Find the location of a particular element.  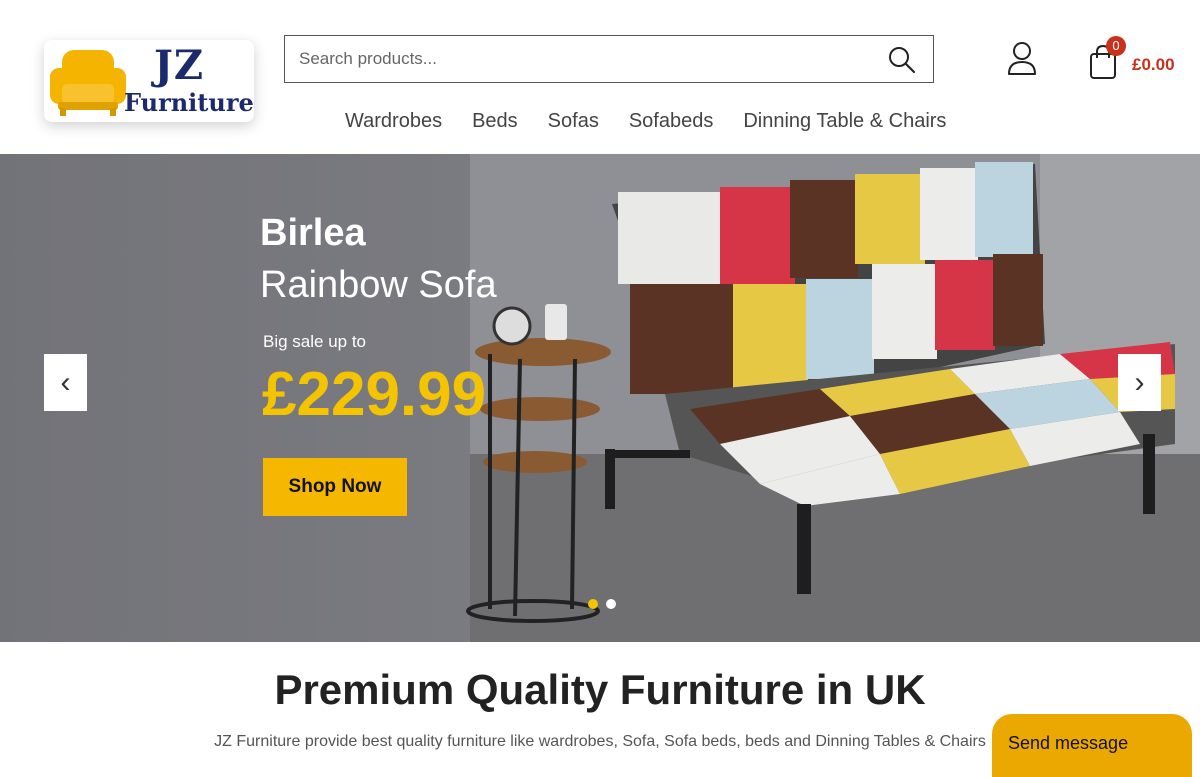

cart-count-badge: 0 is located at coordinates (1116, 46).